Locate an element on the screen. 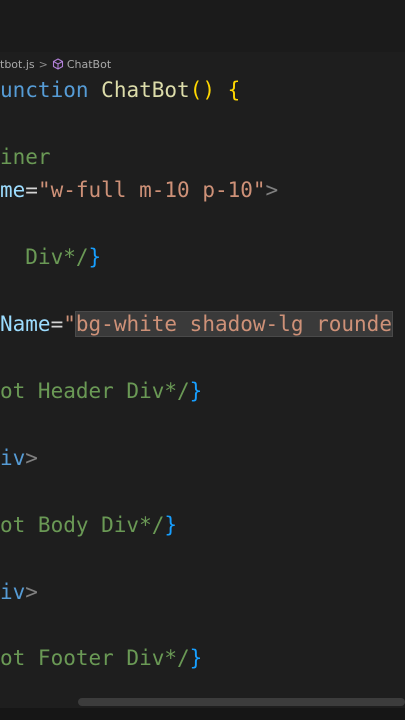  cube-icon is located at coordinates (58, 64).